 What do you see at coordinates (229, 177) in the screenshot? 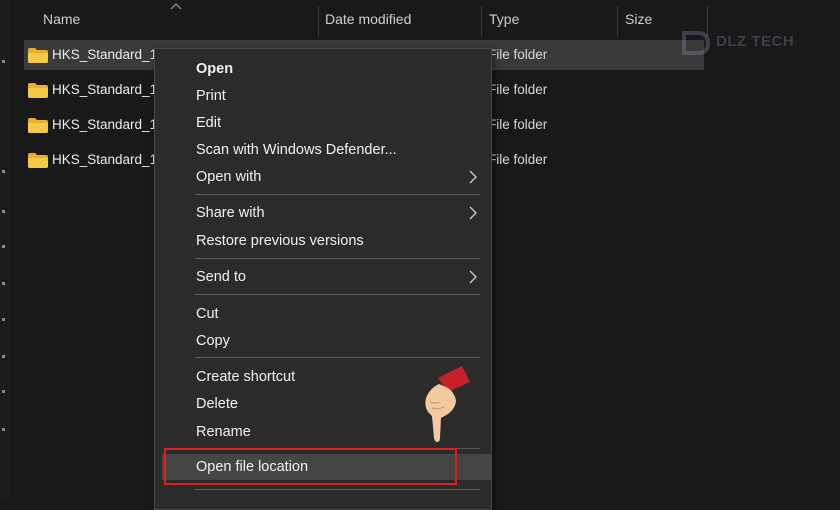
I see `menu-item-label: Open with` at bounding box center [229, 177].